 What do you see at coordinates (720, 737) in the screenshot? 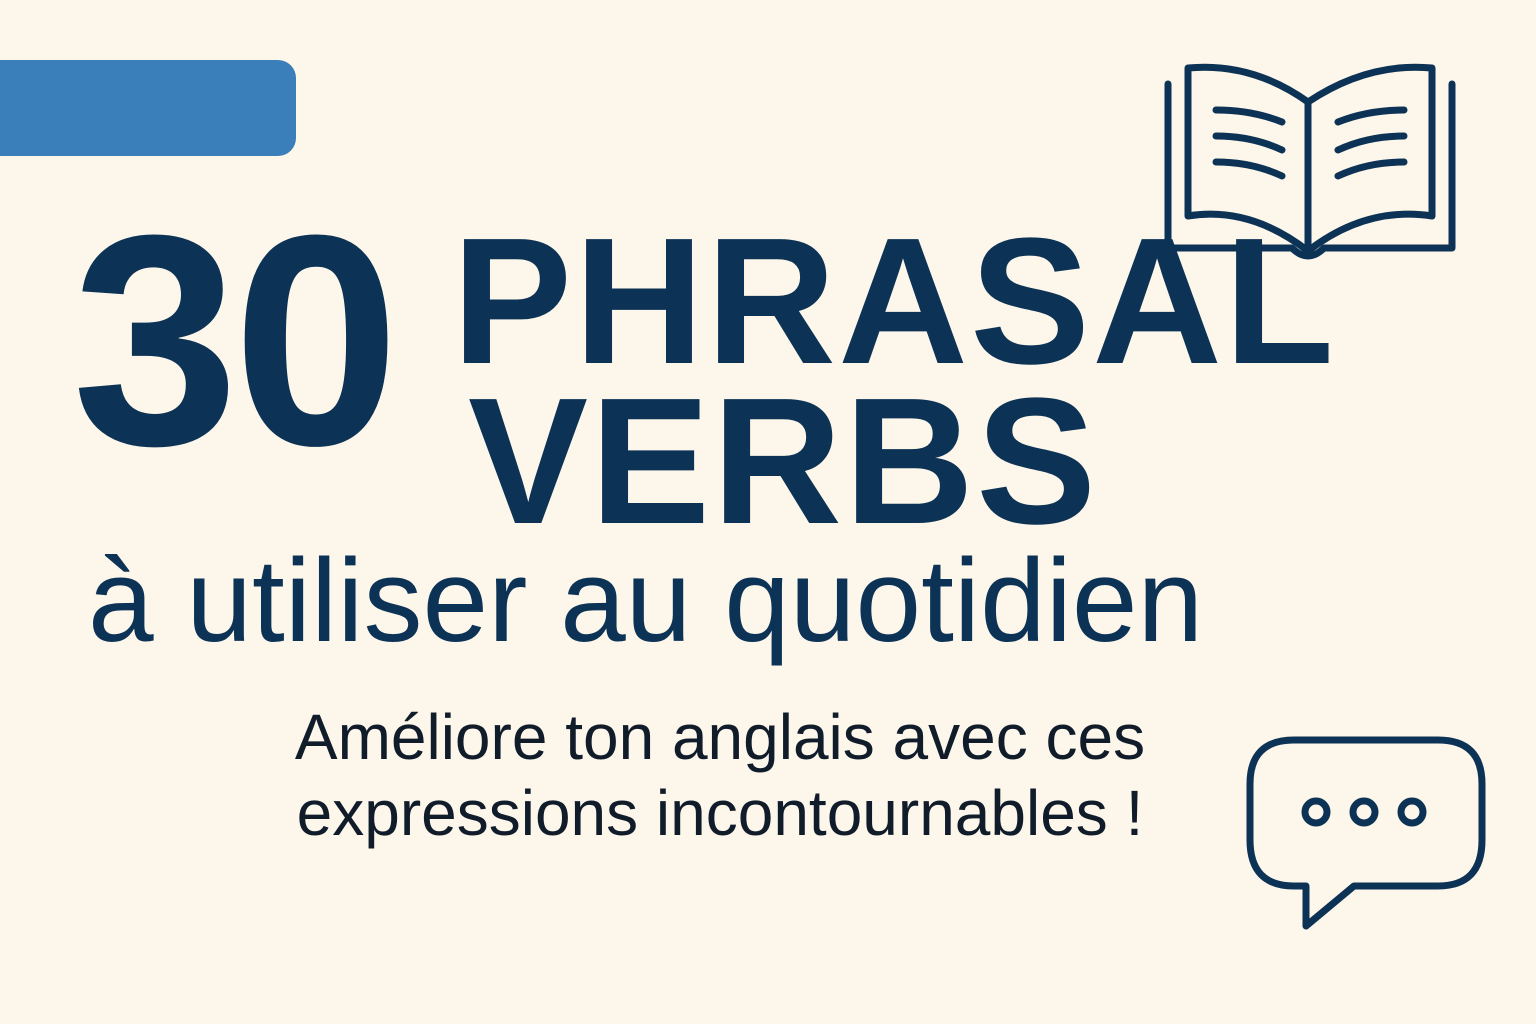
I see `tagline-line-1: Améliore ton anglais avec ces` at bounding box center [720, 737].